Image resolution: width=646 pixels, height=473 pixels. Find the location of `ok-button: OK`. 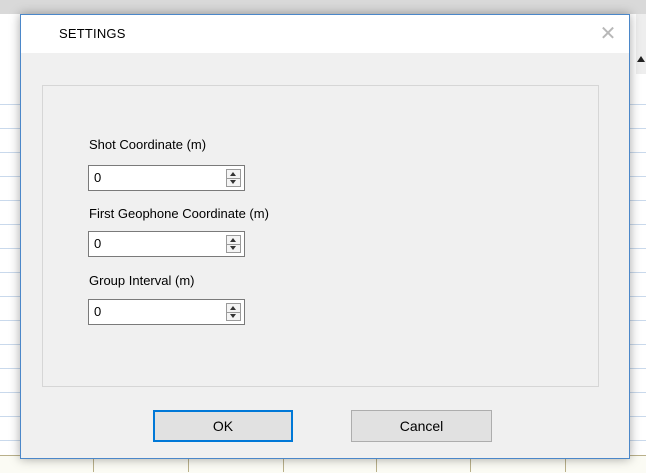

ok-button: OK is located at coordinates (223, 426).